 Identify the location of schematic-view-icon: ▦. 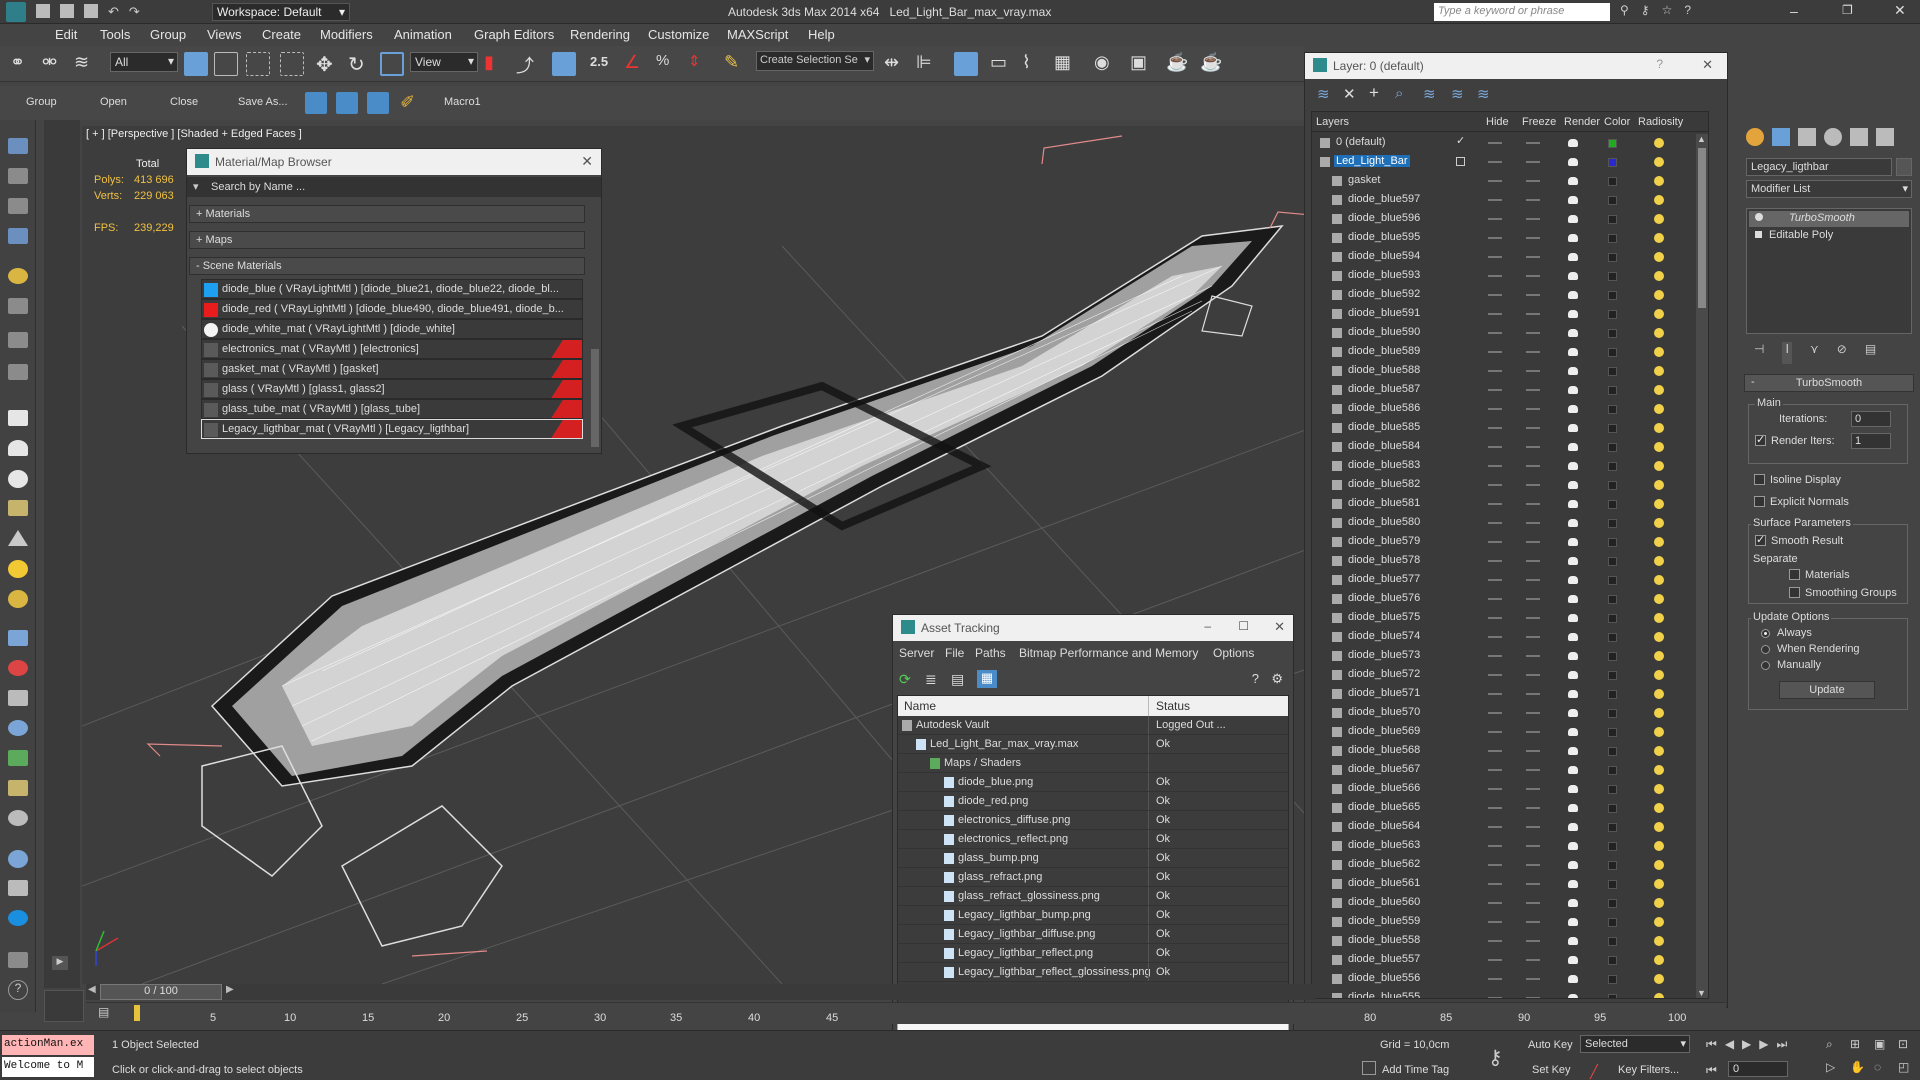
(1066, 64).